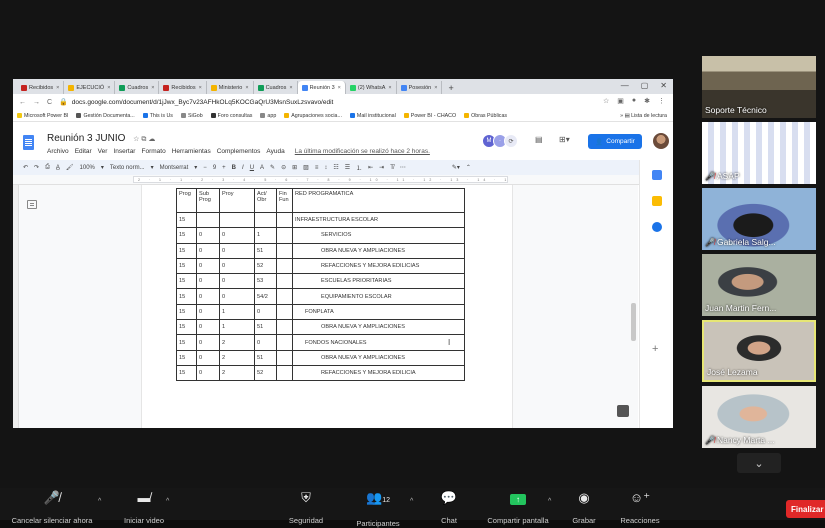  Describe the element at coordinates (243, 168) in the screenshot. I see `italic-icon: I` at that location.